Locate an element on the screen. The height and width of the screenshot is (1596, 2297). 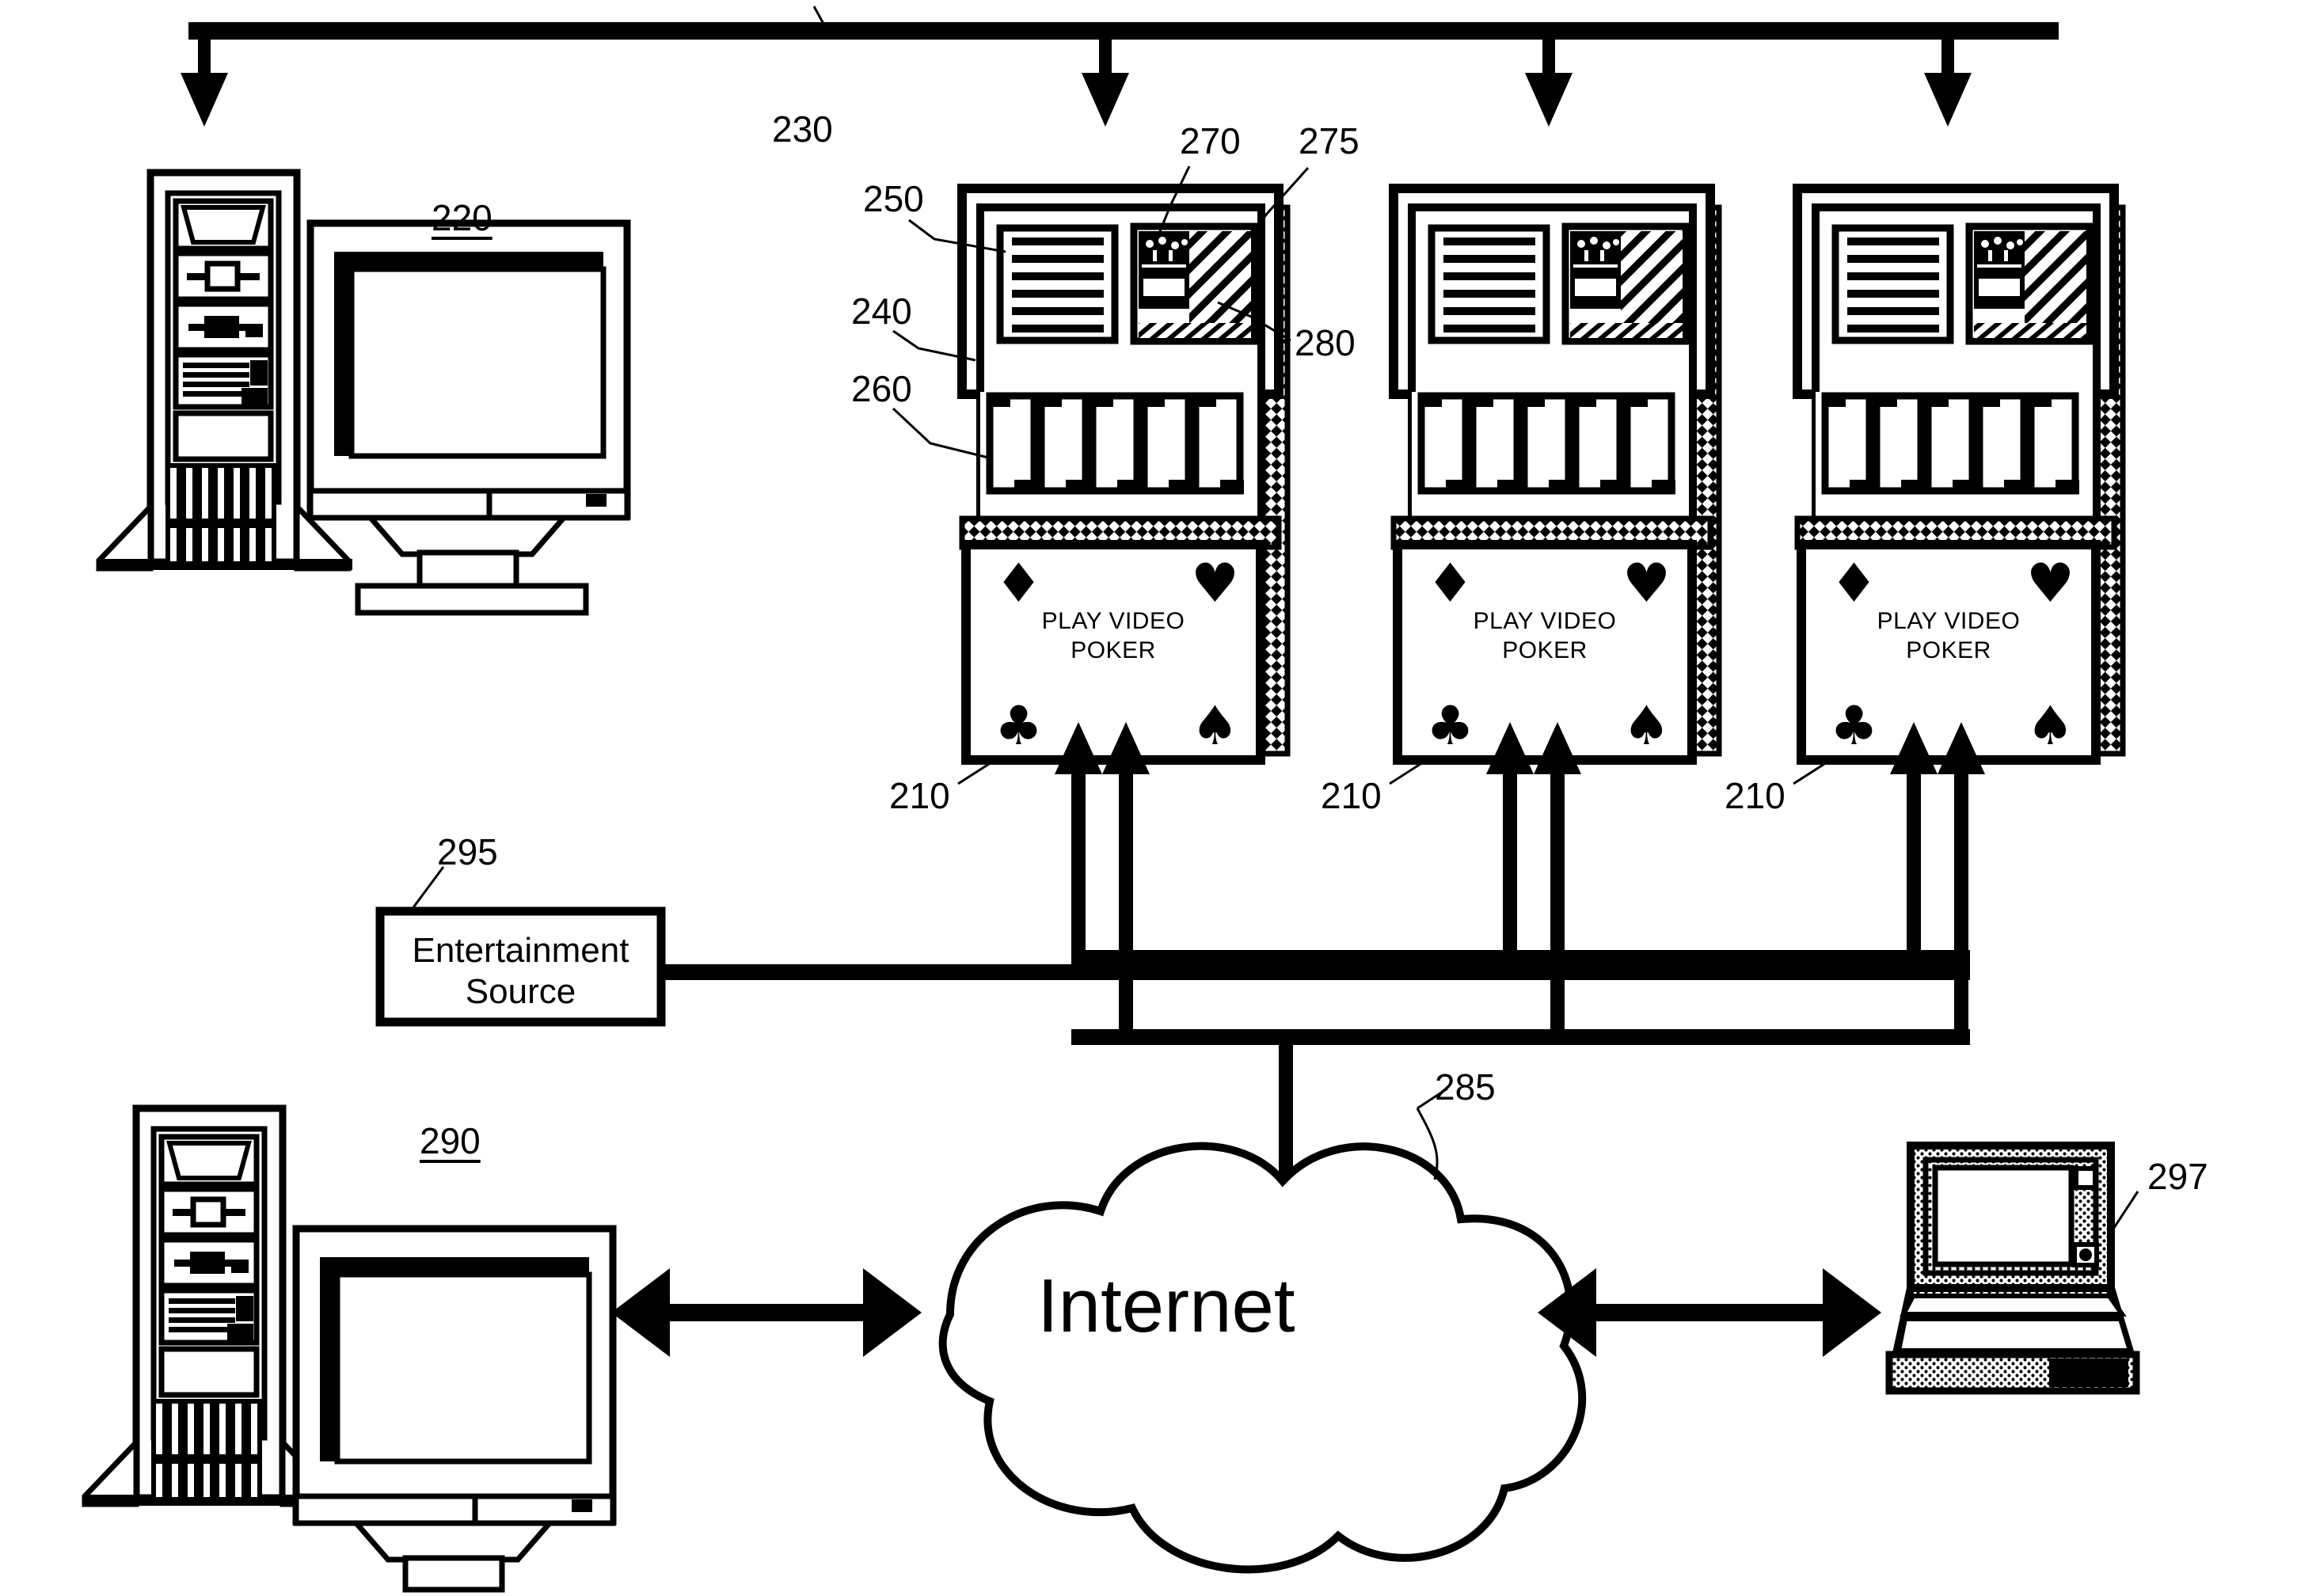
card-face-line2-2: POKER is located at coordinates (1545, 649).